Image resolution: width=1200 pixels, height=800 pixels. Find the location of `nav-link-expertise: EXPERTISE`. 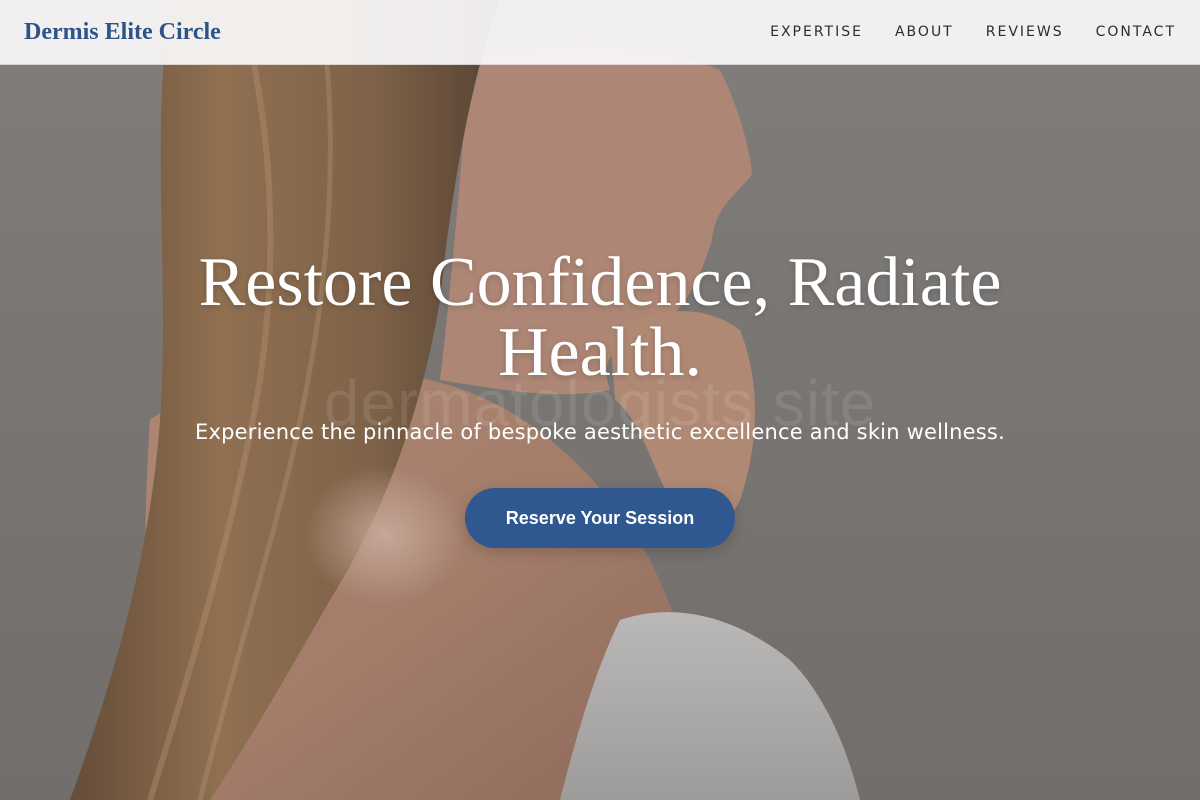

nav-link-expertise: EXPERTISE is located at coordinates (816, 32).